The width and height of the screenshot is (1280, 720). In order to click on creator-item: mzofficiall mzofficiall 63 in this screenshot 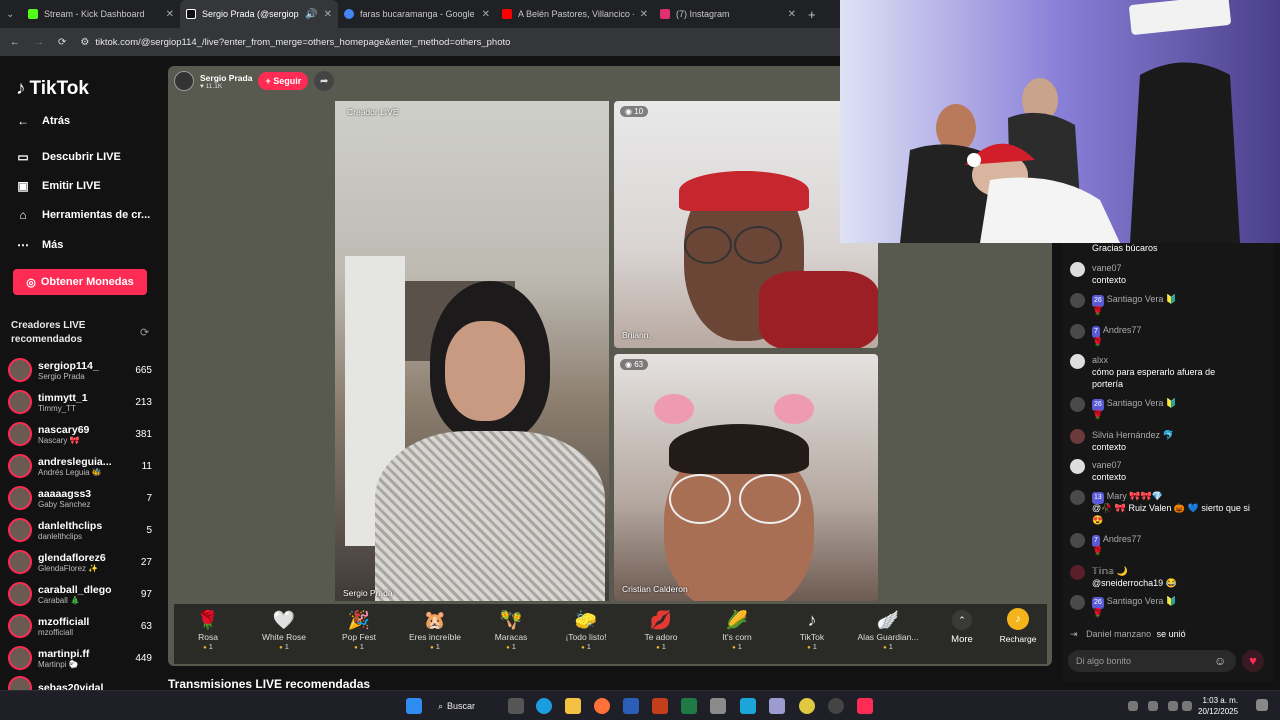, I will do `click(80, 626)`.